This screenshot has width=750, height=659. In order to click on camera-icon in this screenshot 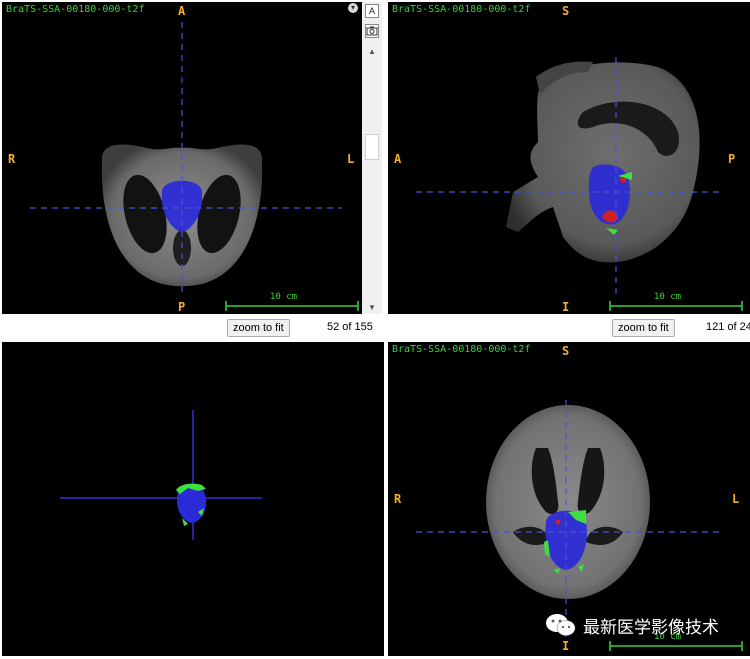, I will do `click(372, 31)`.